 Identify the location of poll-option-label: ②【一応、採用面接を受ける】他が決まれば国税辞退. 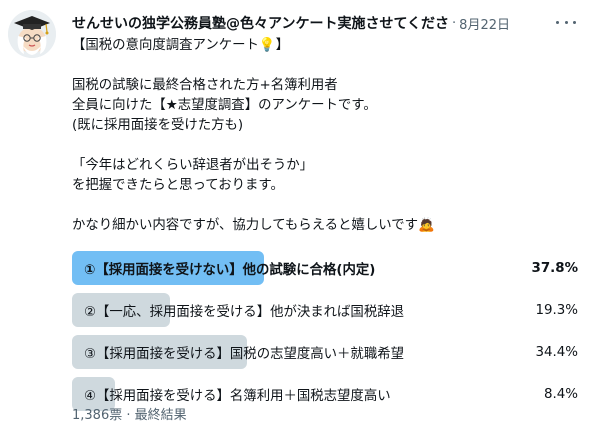
(244, 312).